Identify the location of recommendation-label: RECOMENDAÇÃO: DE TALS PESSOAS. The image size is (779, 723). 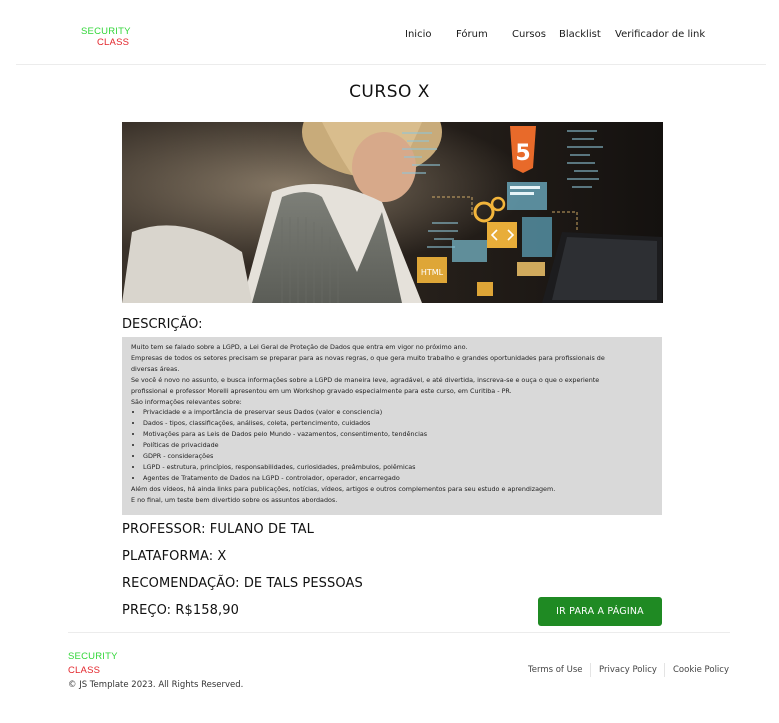
(242, 583).